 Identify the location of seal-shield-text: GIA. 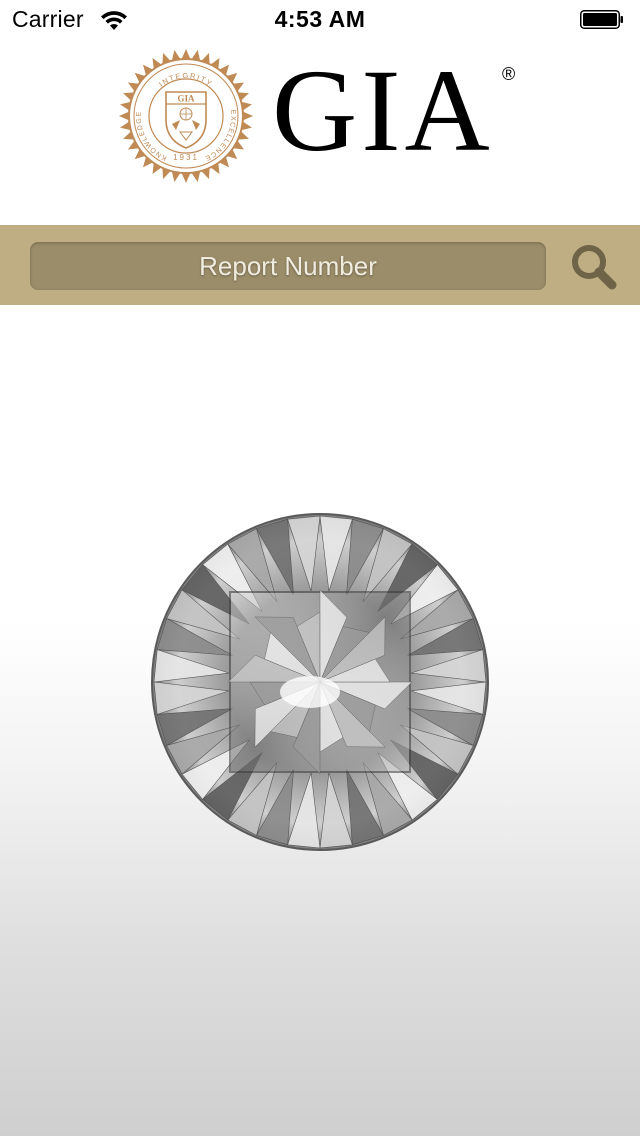
(186, 99).